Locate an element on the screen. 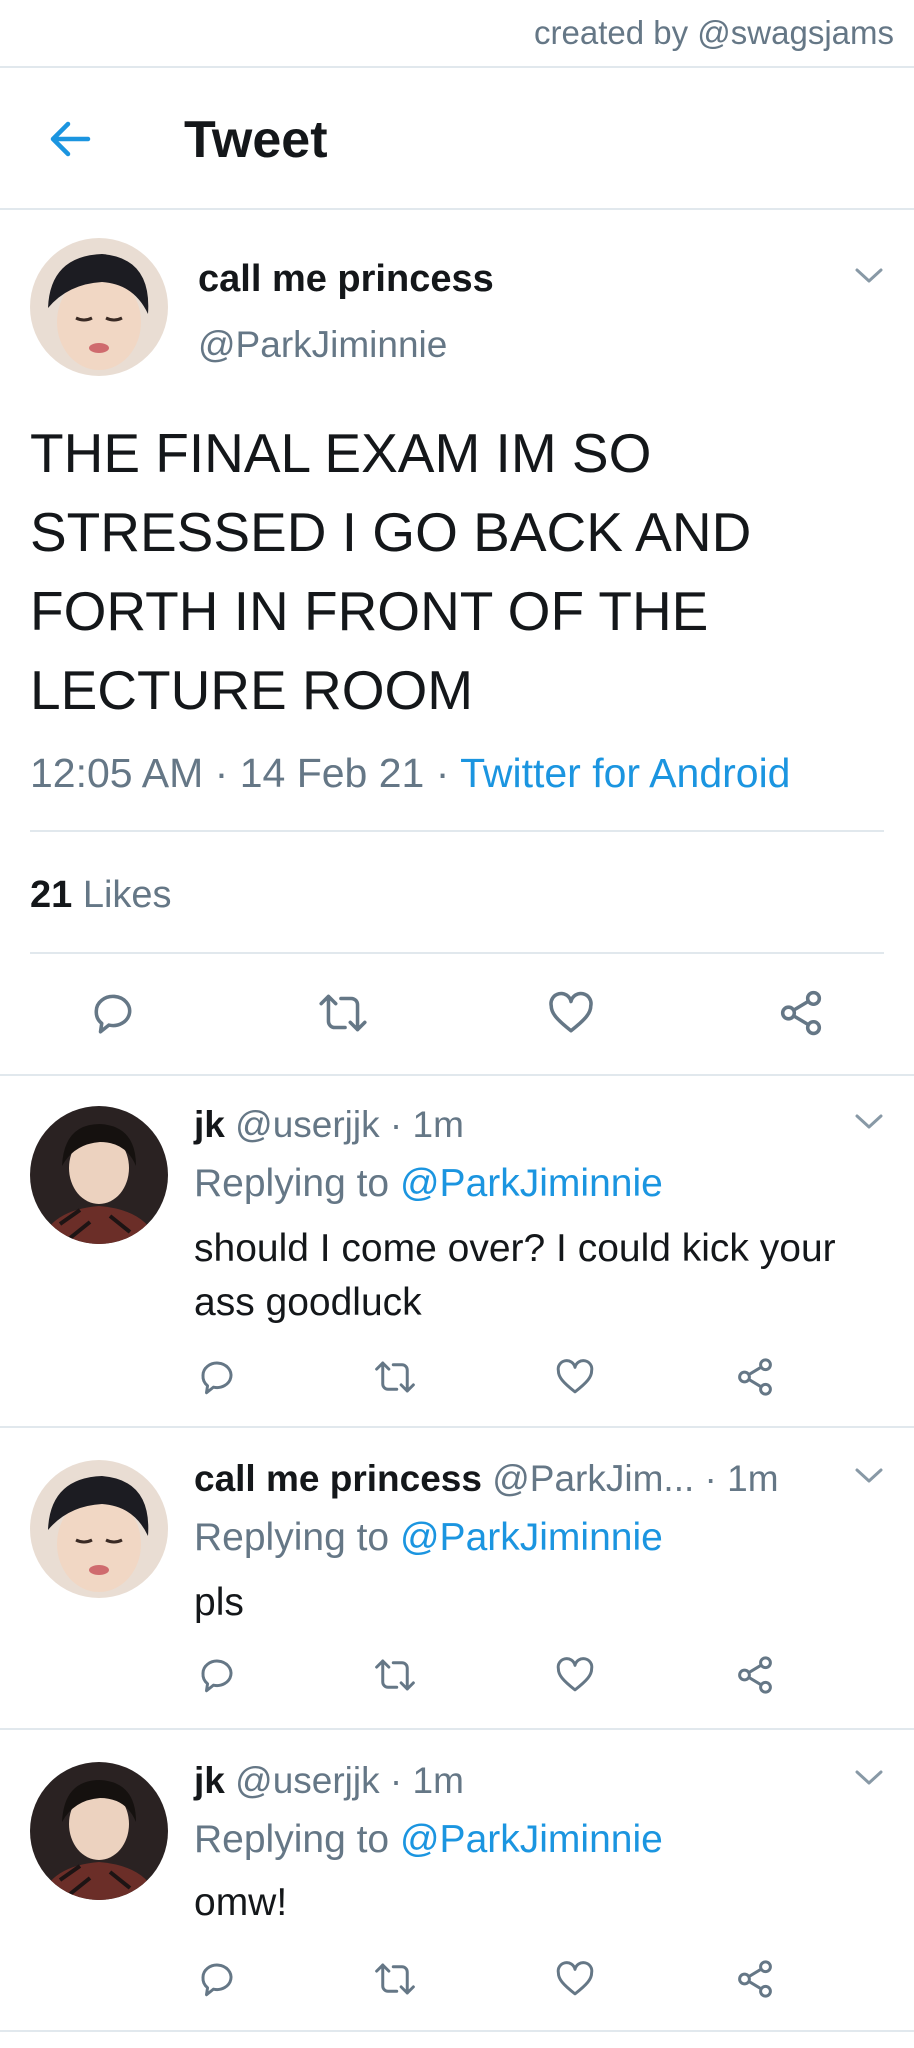 The height and width of the screenshot is (2048, 914). reply-text: pls is located at coordinates (219, 1603).